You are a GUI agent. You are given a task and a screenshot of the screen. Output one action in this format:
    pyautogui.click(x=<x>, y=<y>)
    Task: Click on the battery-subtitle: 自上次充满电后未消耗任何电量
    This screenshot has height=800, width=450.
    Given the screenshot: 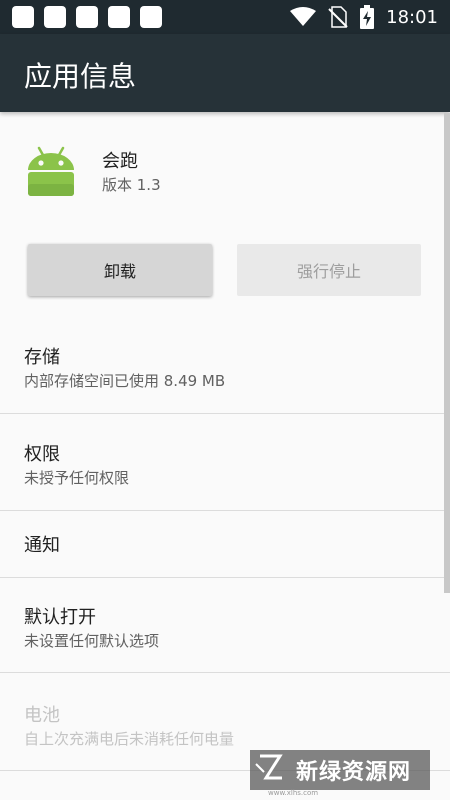 What is the action you would take?
    pyautogui.click(x=129, y=739)
    